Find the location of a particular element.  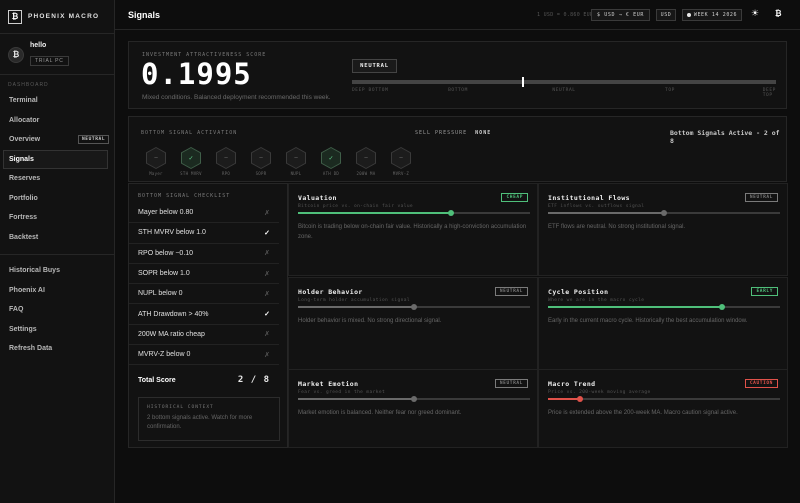

sidebar-item-overview: Overview NEUTRAL is located at coordinates (57, 140).